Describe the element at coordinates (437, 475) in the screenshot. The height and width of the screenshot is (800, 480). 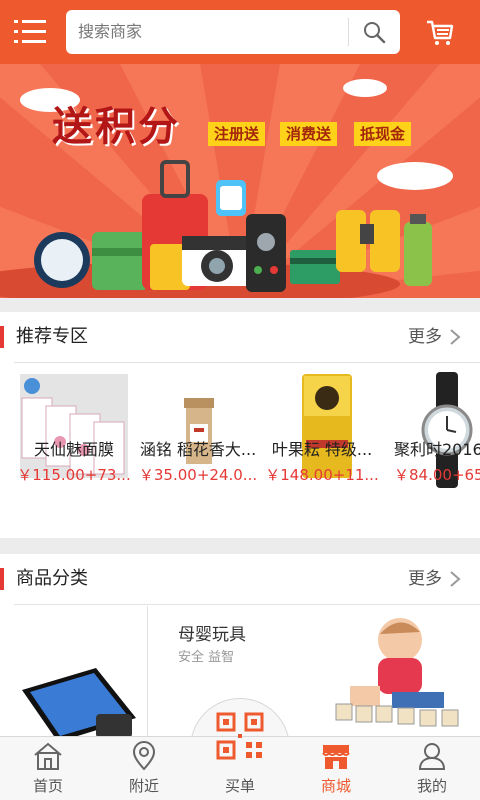
I see `product-price: ￥84.00+65` at that location.